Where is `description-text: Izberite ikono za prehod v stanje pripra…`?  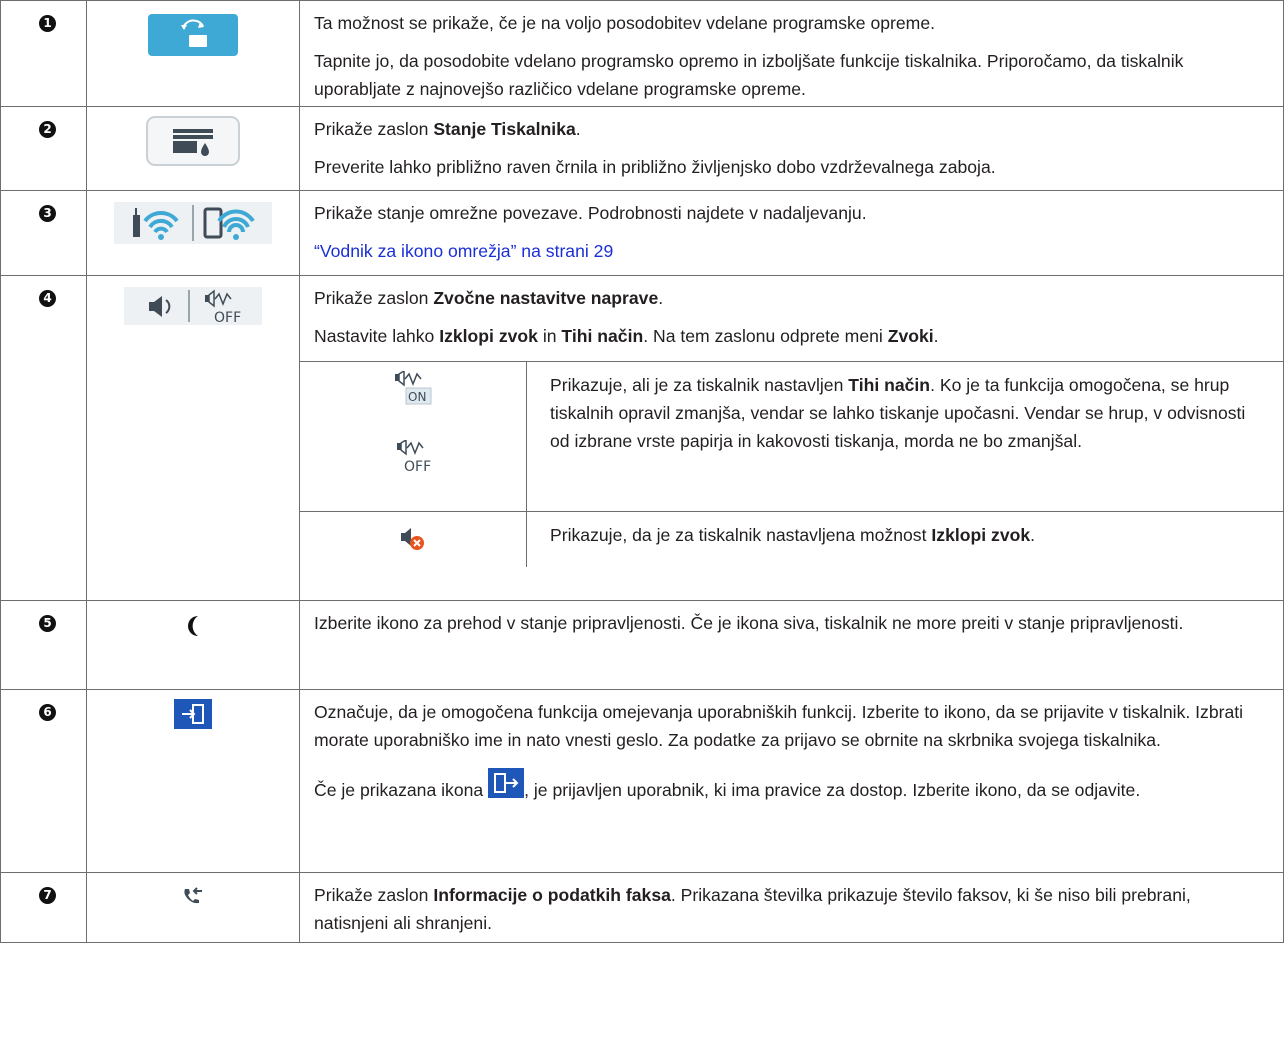 description-text: Izberite ikono za prehod v stanje pripra… is located at coordinates (749, 623).